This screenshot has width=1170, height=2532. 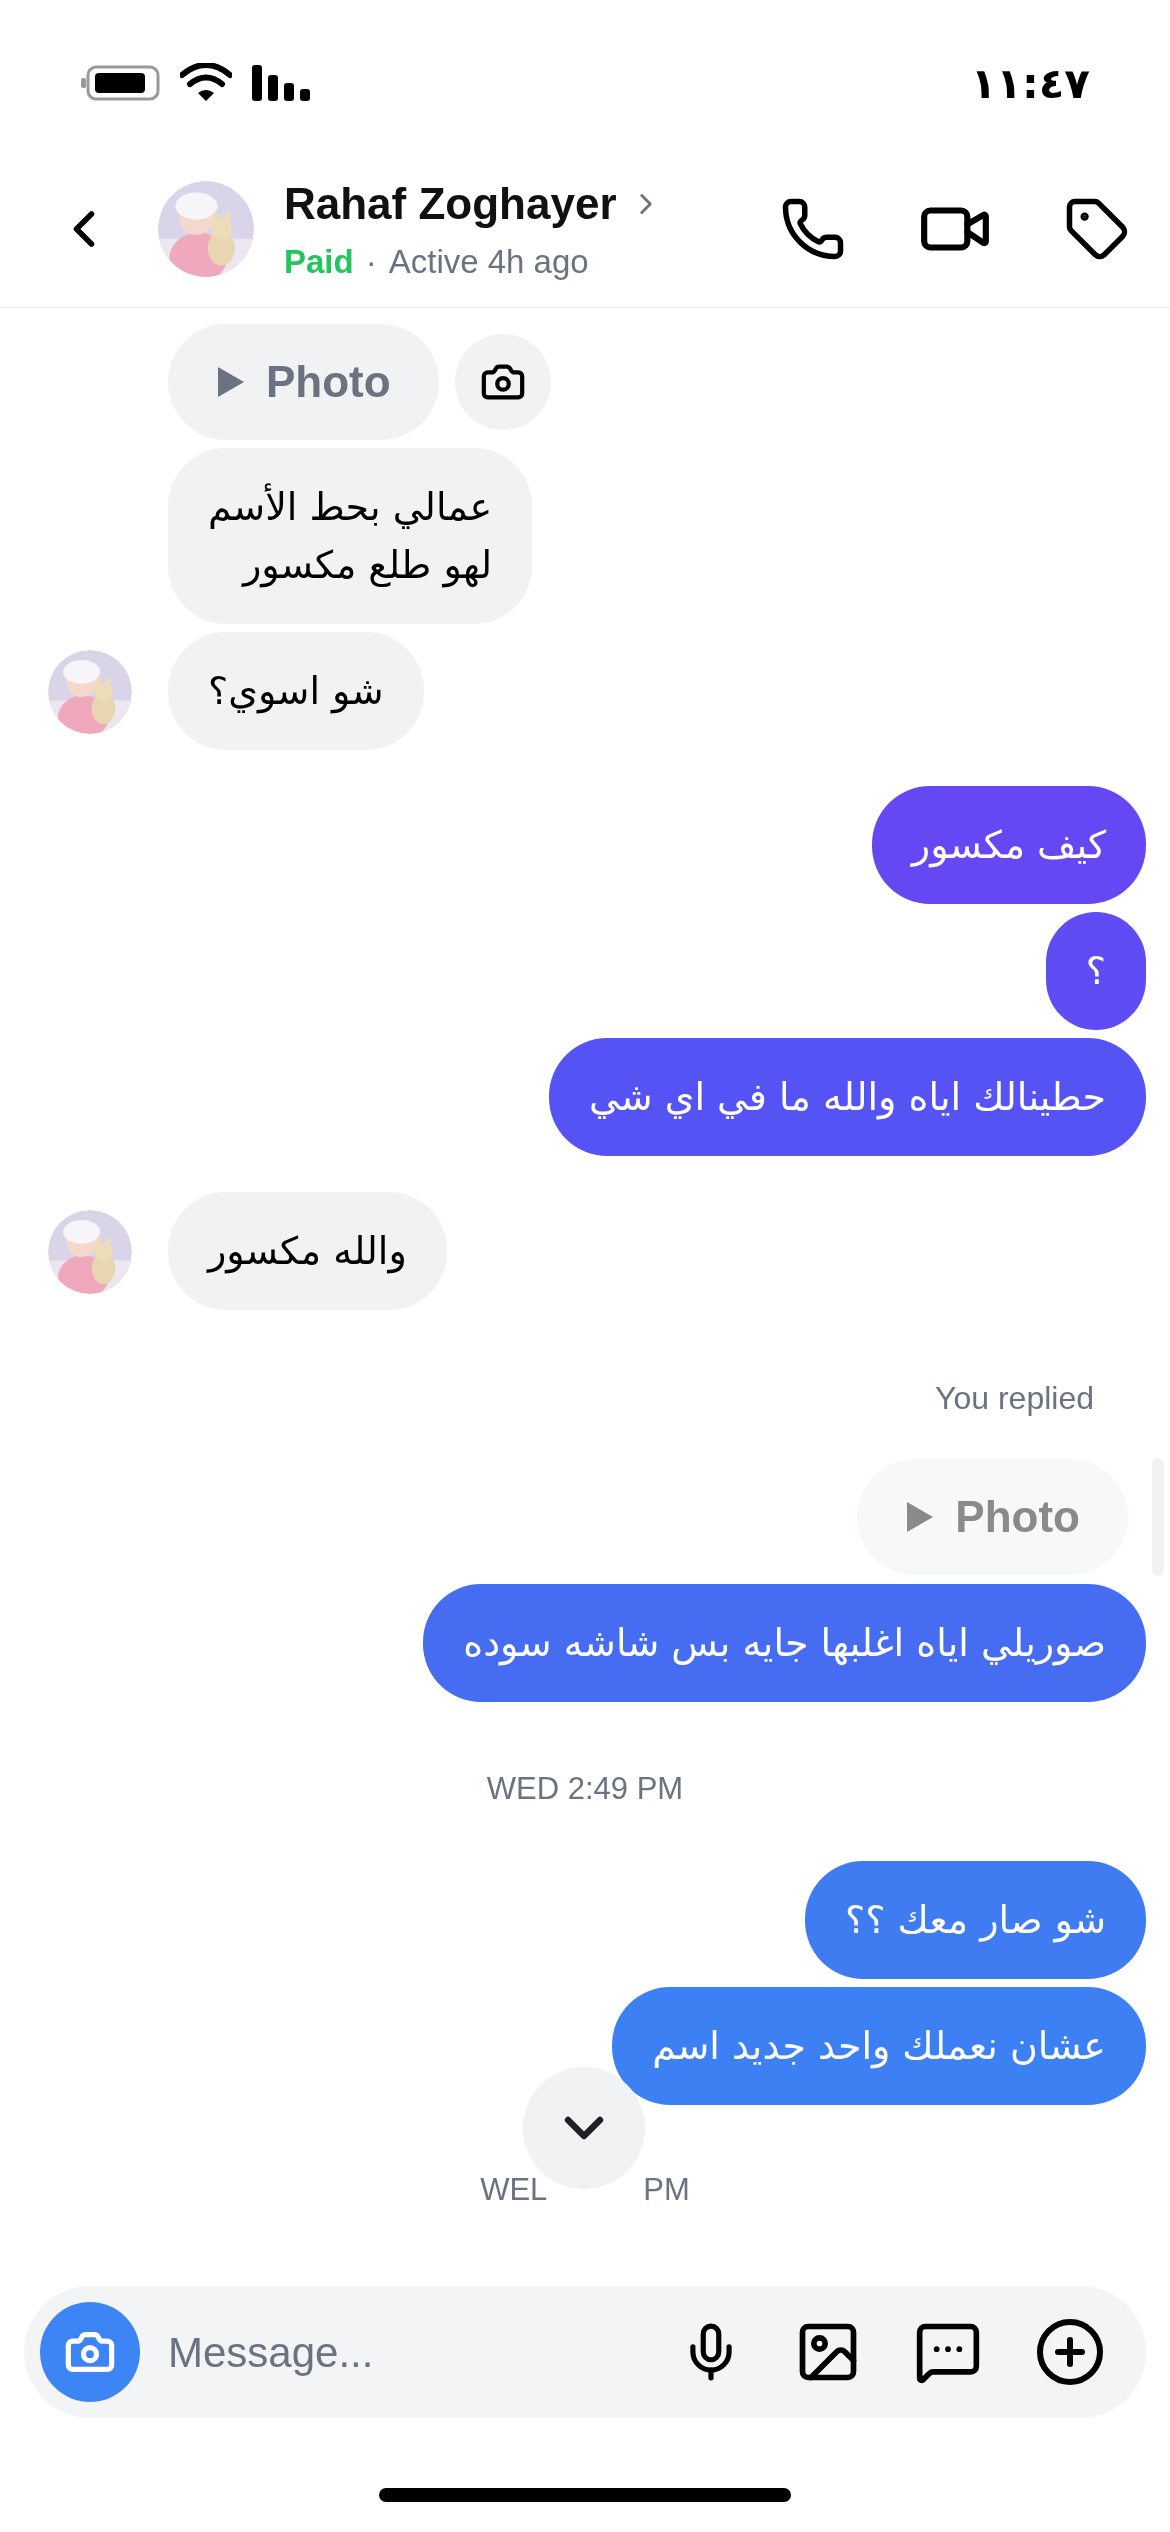 What do you see at coordinates (350, 536) in the screenshot?
I see `received-message: عمالي بحط الأسم لهو طلع مكسور` at bounding box center [350, 536].